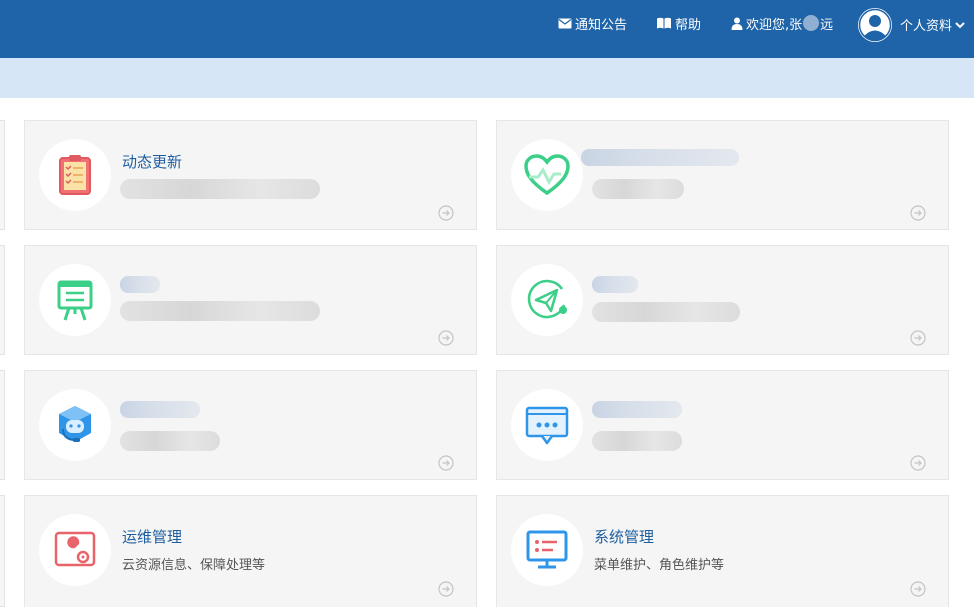 Image resolution: width=974 pixels, height=607 pixels. I want to click on card-description: 云资源信息、保障处理等, so click(194, 565).